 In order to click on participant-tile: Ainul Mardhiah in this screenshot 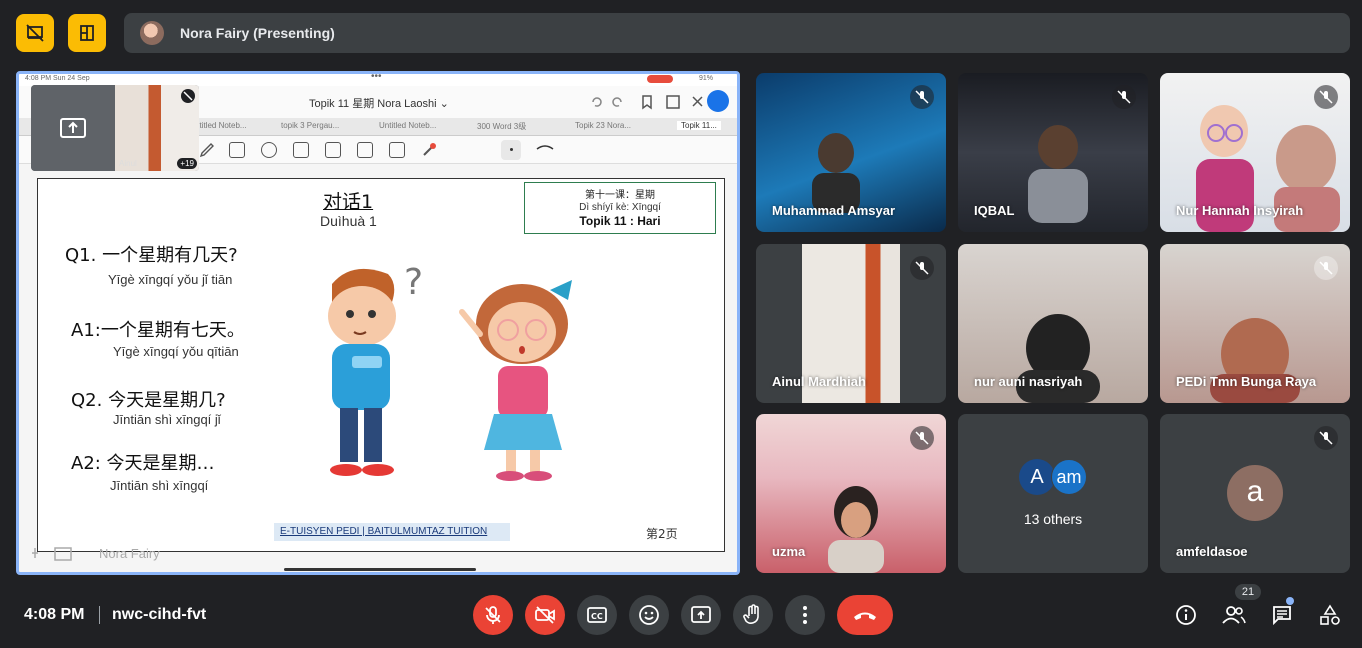, I will do `click(851, 323)`.